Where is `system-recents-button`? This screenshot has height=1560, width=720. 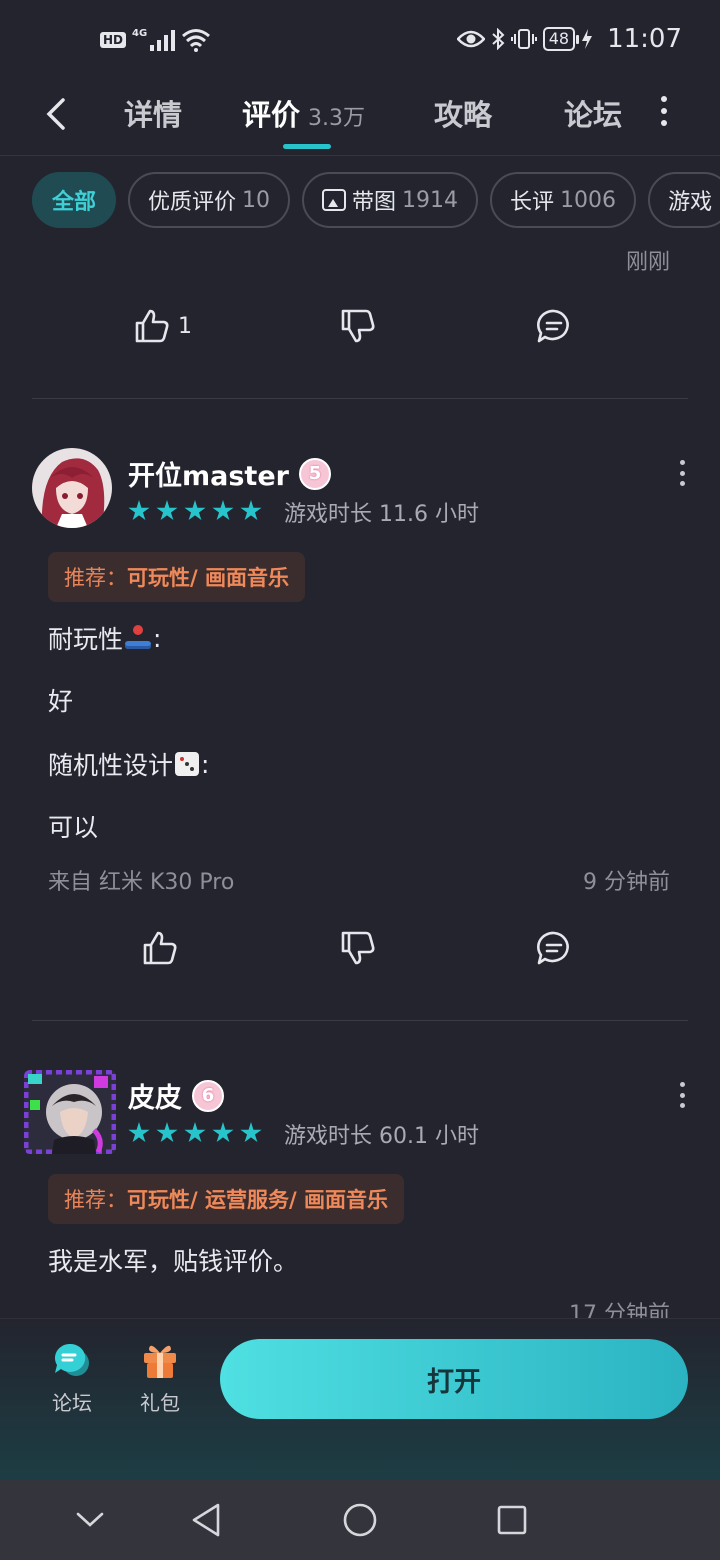 system-recents-button is located at coordinates (512, 1520).